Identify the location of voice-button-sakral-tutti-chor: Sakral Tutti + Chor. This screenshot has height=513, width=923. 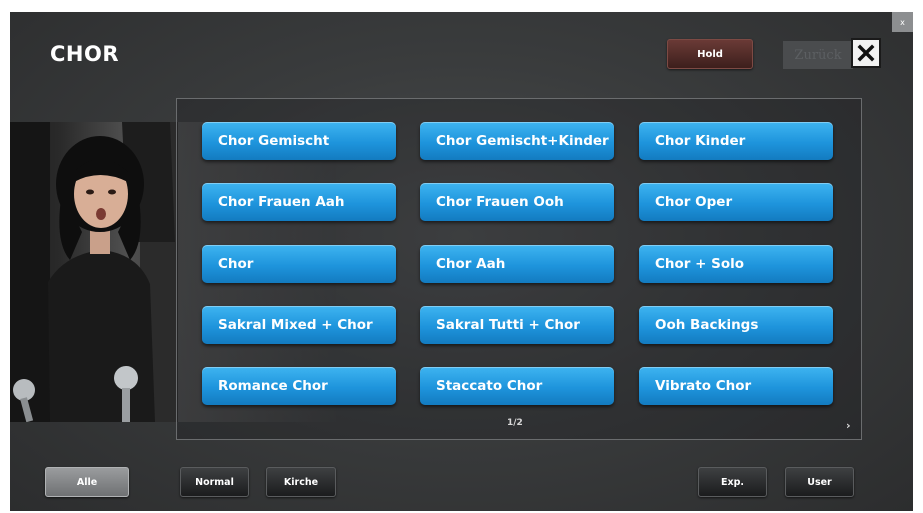
(517, 325).